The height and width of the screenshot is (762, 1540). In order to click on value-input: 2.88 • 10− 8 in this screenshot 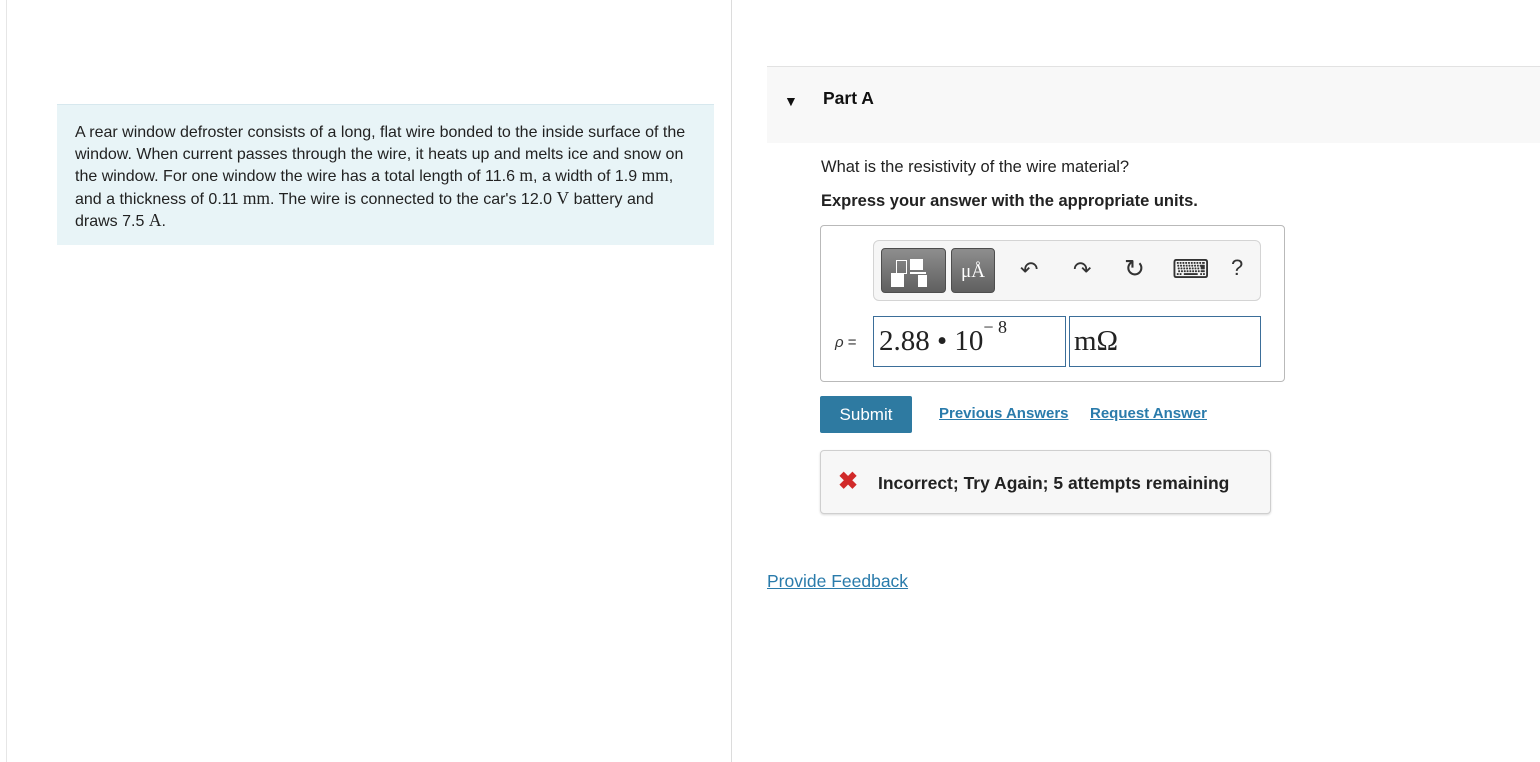, I will do `click(969, 341)`.